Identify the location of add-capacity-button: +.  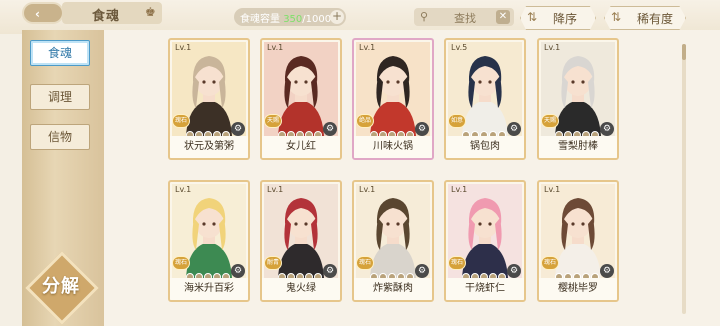
(337, 17).